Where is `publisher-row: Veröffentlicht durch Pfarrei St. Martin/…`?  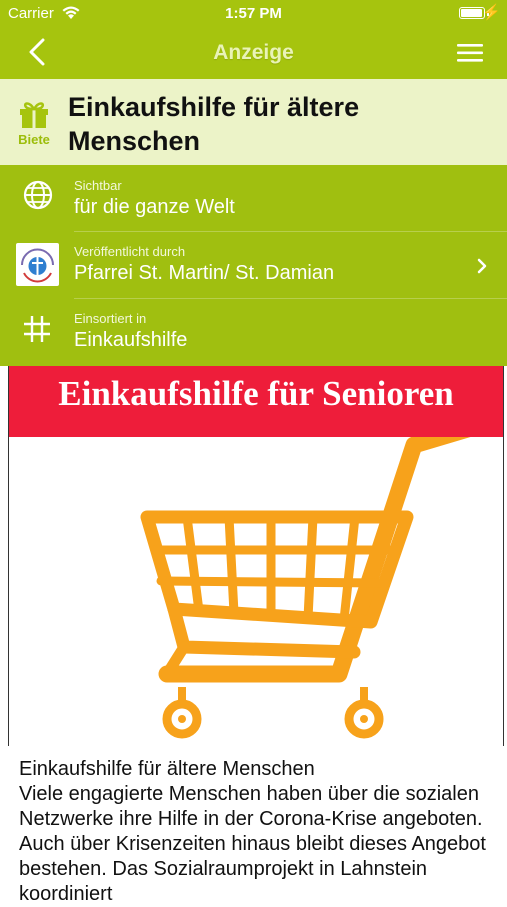
publisher-row: Veröffentlicht durch Pfarrei St. Martin/… is located at coordinates (253, 265).